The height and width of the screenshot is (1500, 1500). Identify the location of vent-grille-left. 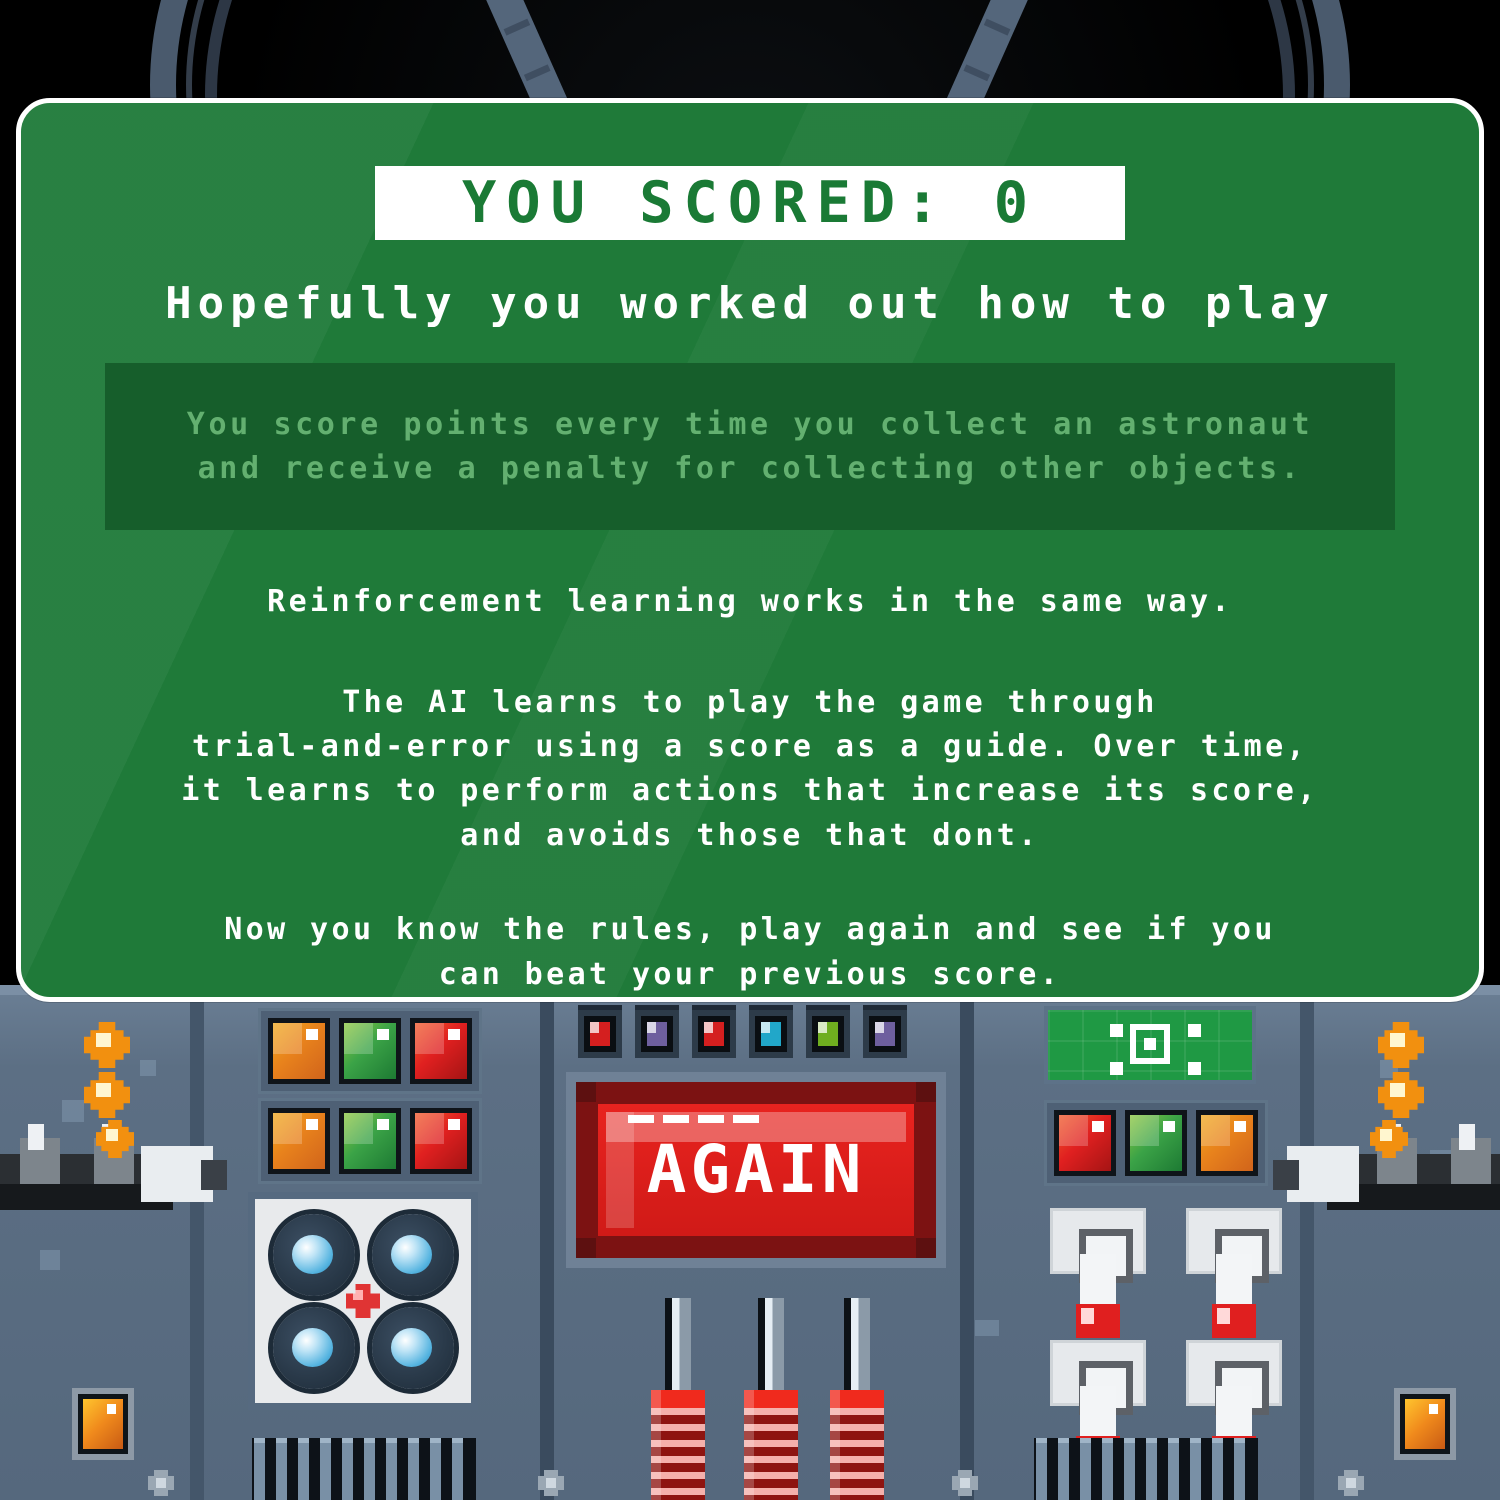
(364, 1469).